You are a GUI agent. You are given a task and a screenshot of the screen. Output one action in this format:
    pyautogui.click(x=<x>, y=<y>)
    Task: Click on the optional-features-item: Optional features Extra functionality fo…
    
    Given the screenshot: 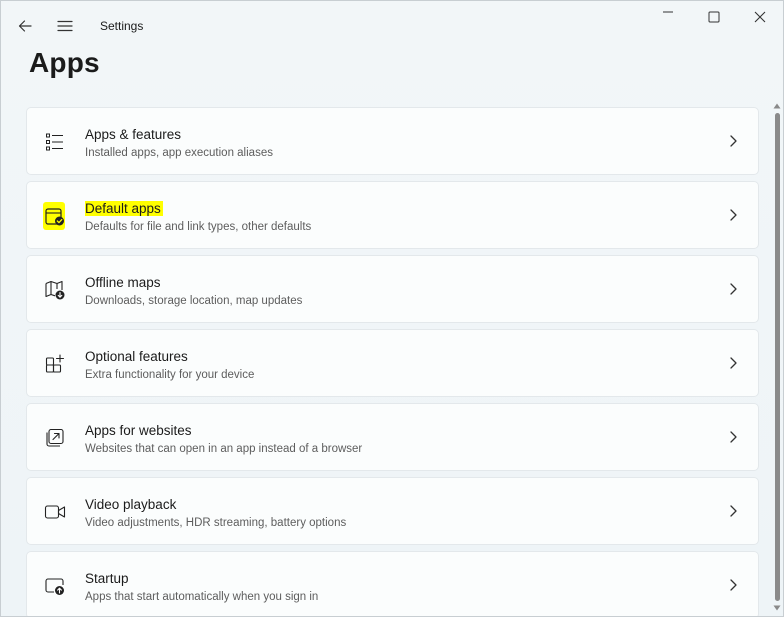 What is the action you would take?
    pyautogui.click(x=392, y=363)
    